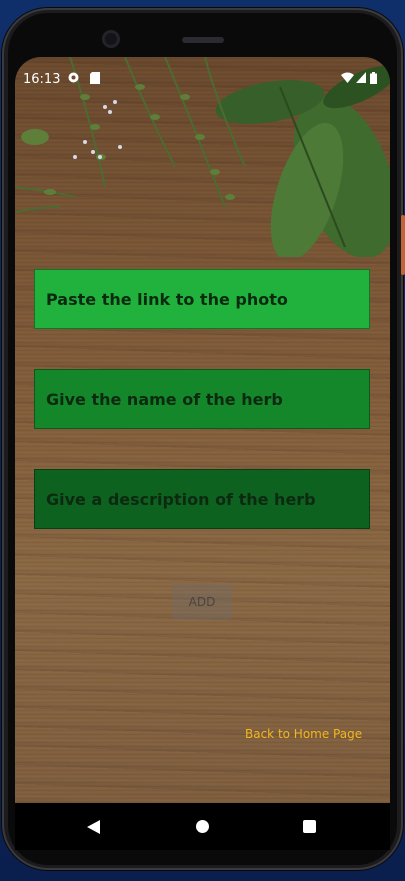 This screenshot has height=881, width=405. What do you see at coordinates (111, 39) in the screenshot?
I see `front-camera-icon` at bounding box center [111, 39].